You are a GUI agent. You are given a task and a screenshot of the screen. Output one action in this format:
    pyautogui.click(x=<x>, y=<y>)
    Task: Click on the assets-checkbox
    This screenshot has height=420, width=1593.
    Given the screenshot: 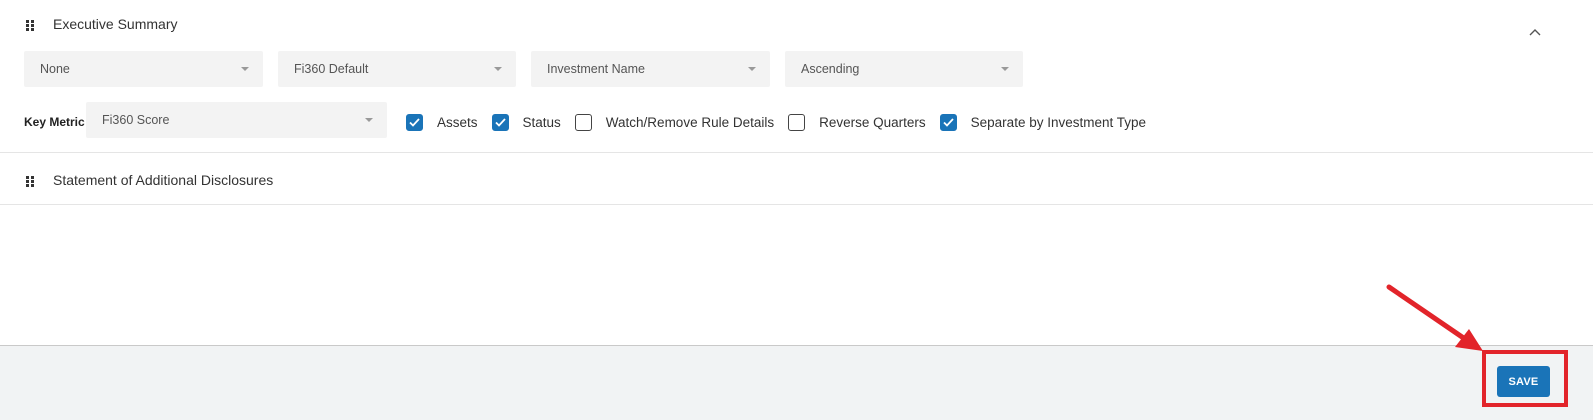 What is the action you would take?
    pyautogui.click(x=414, y=122)
    